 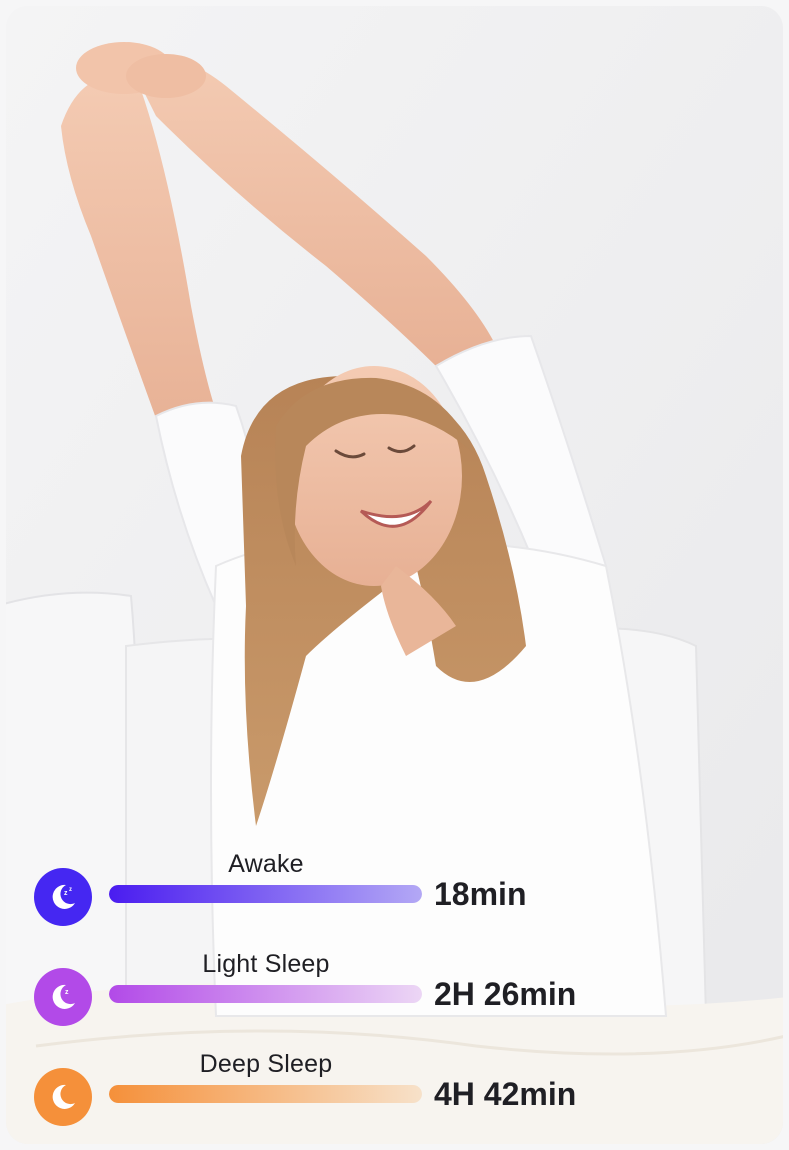 I want to click on stat-label-deep-sleep: Deep Sleep, so click(x=266, y=1064).